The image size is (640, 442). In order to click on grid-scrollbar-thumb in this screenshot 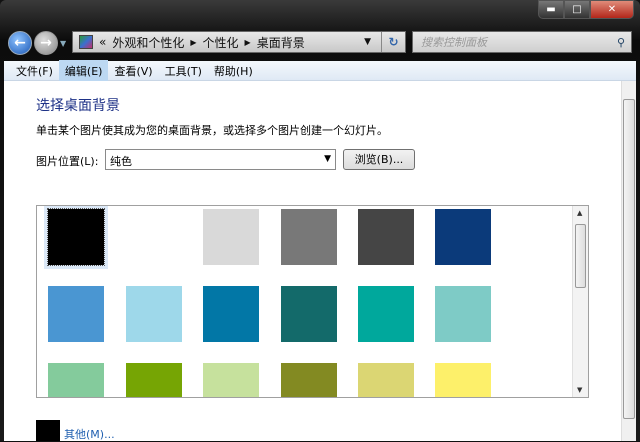, I will do `click(580, 256)`.